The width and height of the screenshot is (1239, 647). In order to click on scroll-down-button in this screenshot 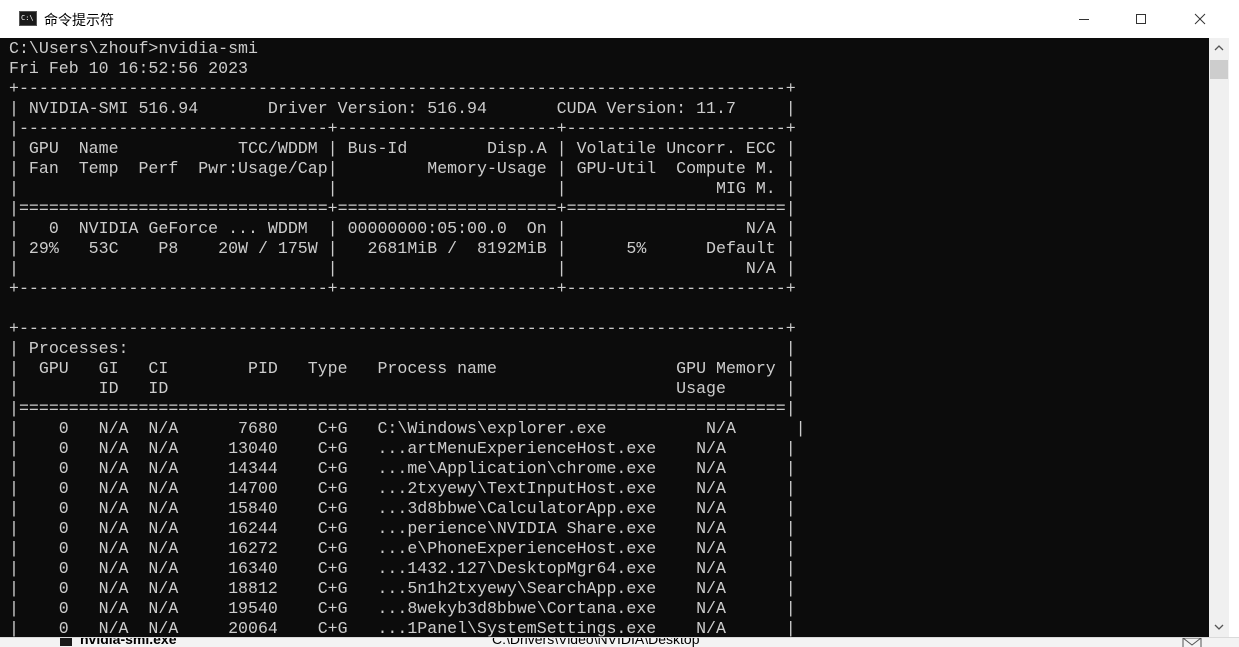, I will do `click(1219, 627)`.